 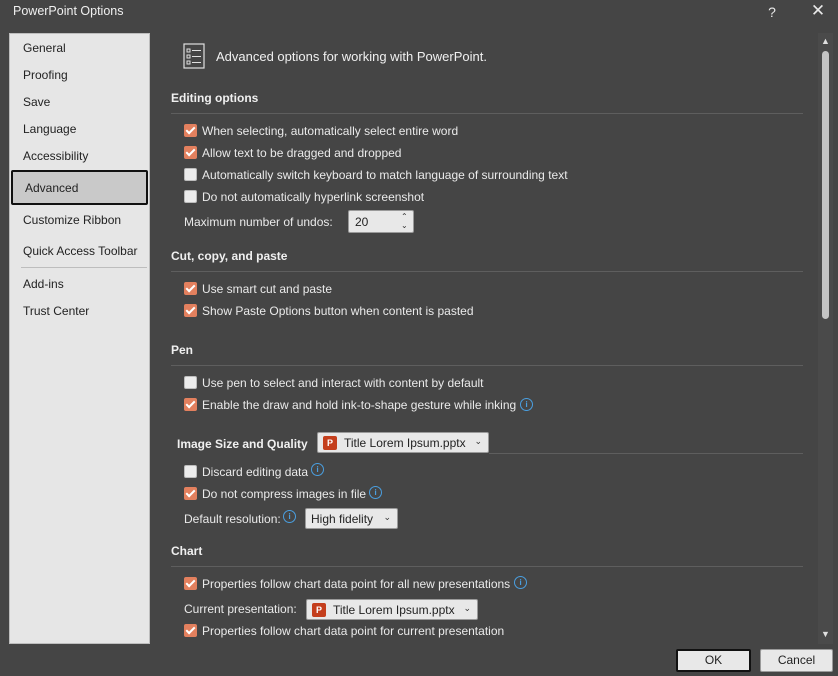 I want to click on section-title-cut-copy-paste: Cut, copy, and paste, so click(x=229, y=256).